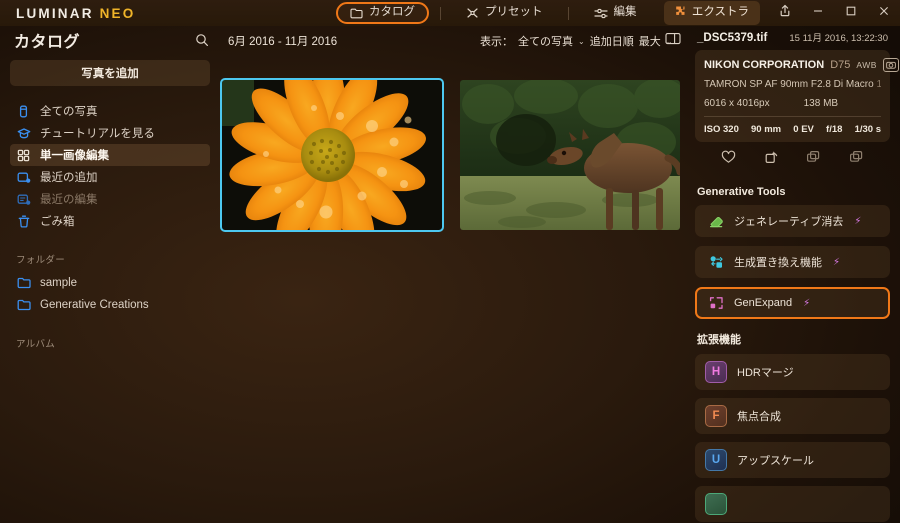 The height and width of the screenshot is (523, 900). I want to click on search-icon, so click(202, 42).